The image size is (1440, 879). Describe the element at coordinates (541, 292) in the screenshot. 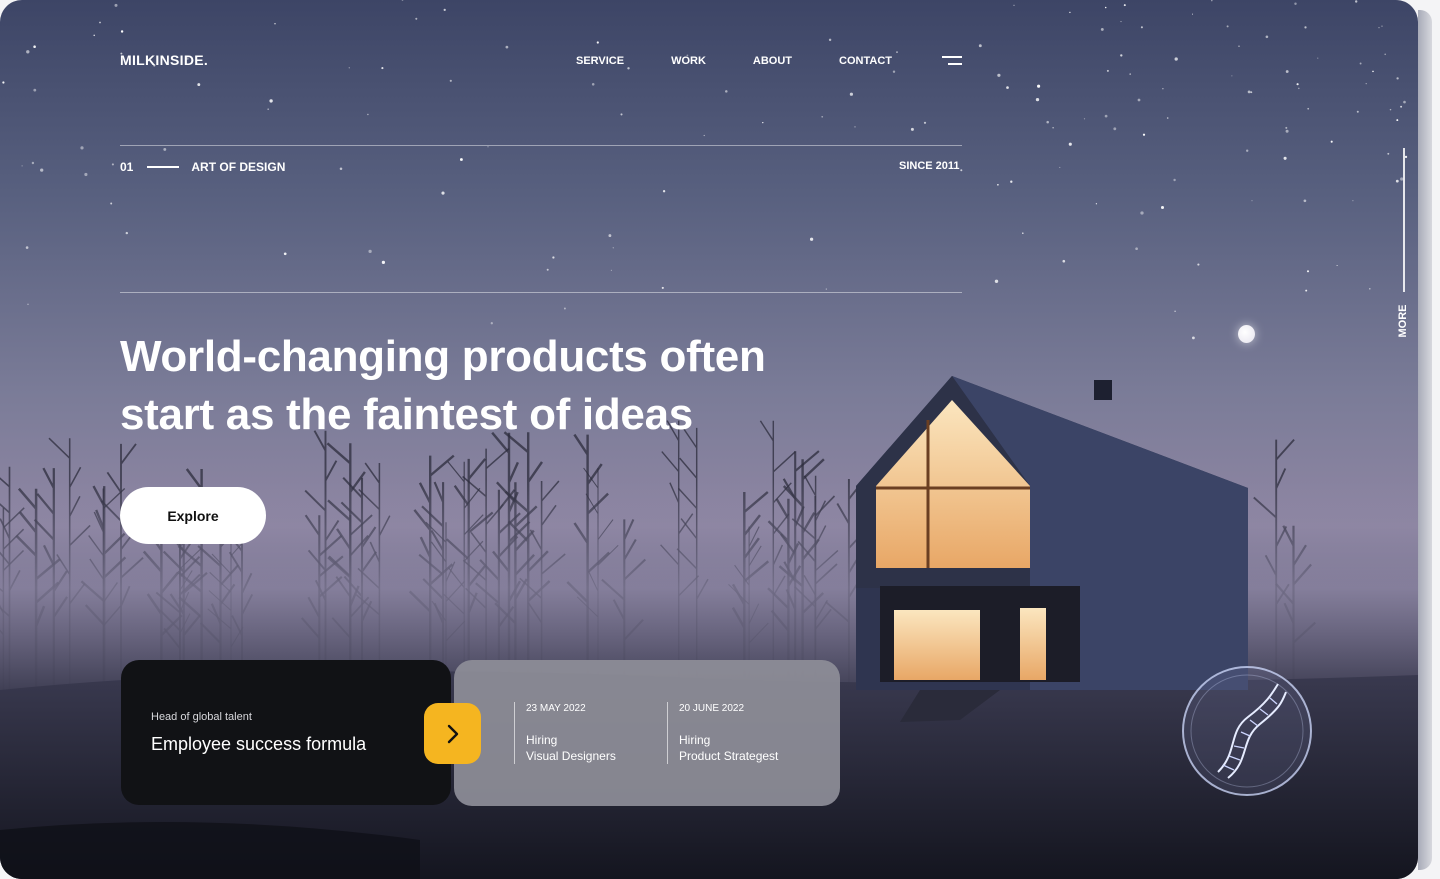

I see `divider-bottom` at that location.